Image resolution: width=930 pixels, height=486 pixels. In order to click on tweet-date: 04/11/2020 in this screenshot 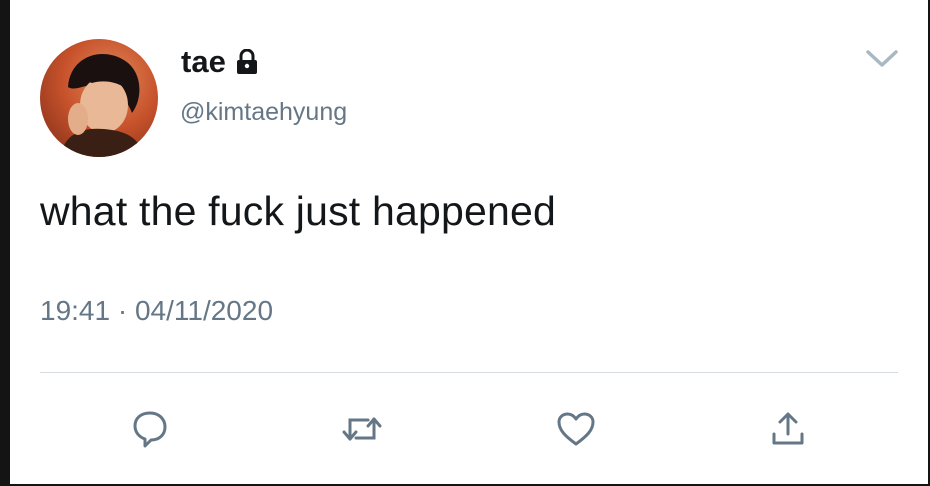, I will do `click(204, 310)`.